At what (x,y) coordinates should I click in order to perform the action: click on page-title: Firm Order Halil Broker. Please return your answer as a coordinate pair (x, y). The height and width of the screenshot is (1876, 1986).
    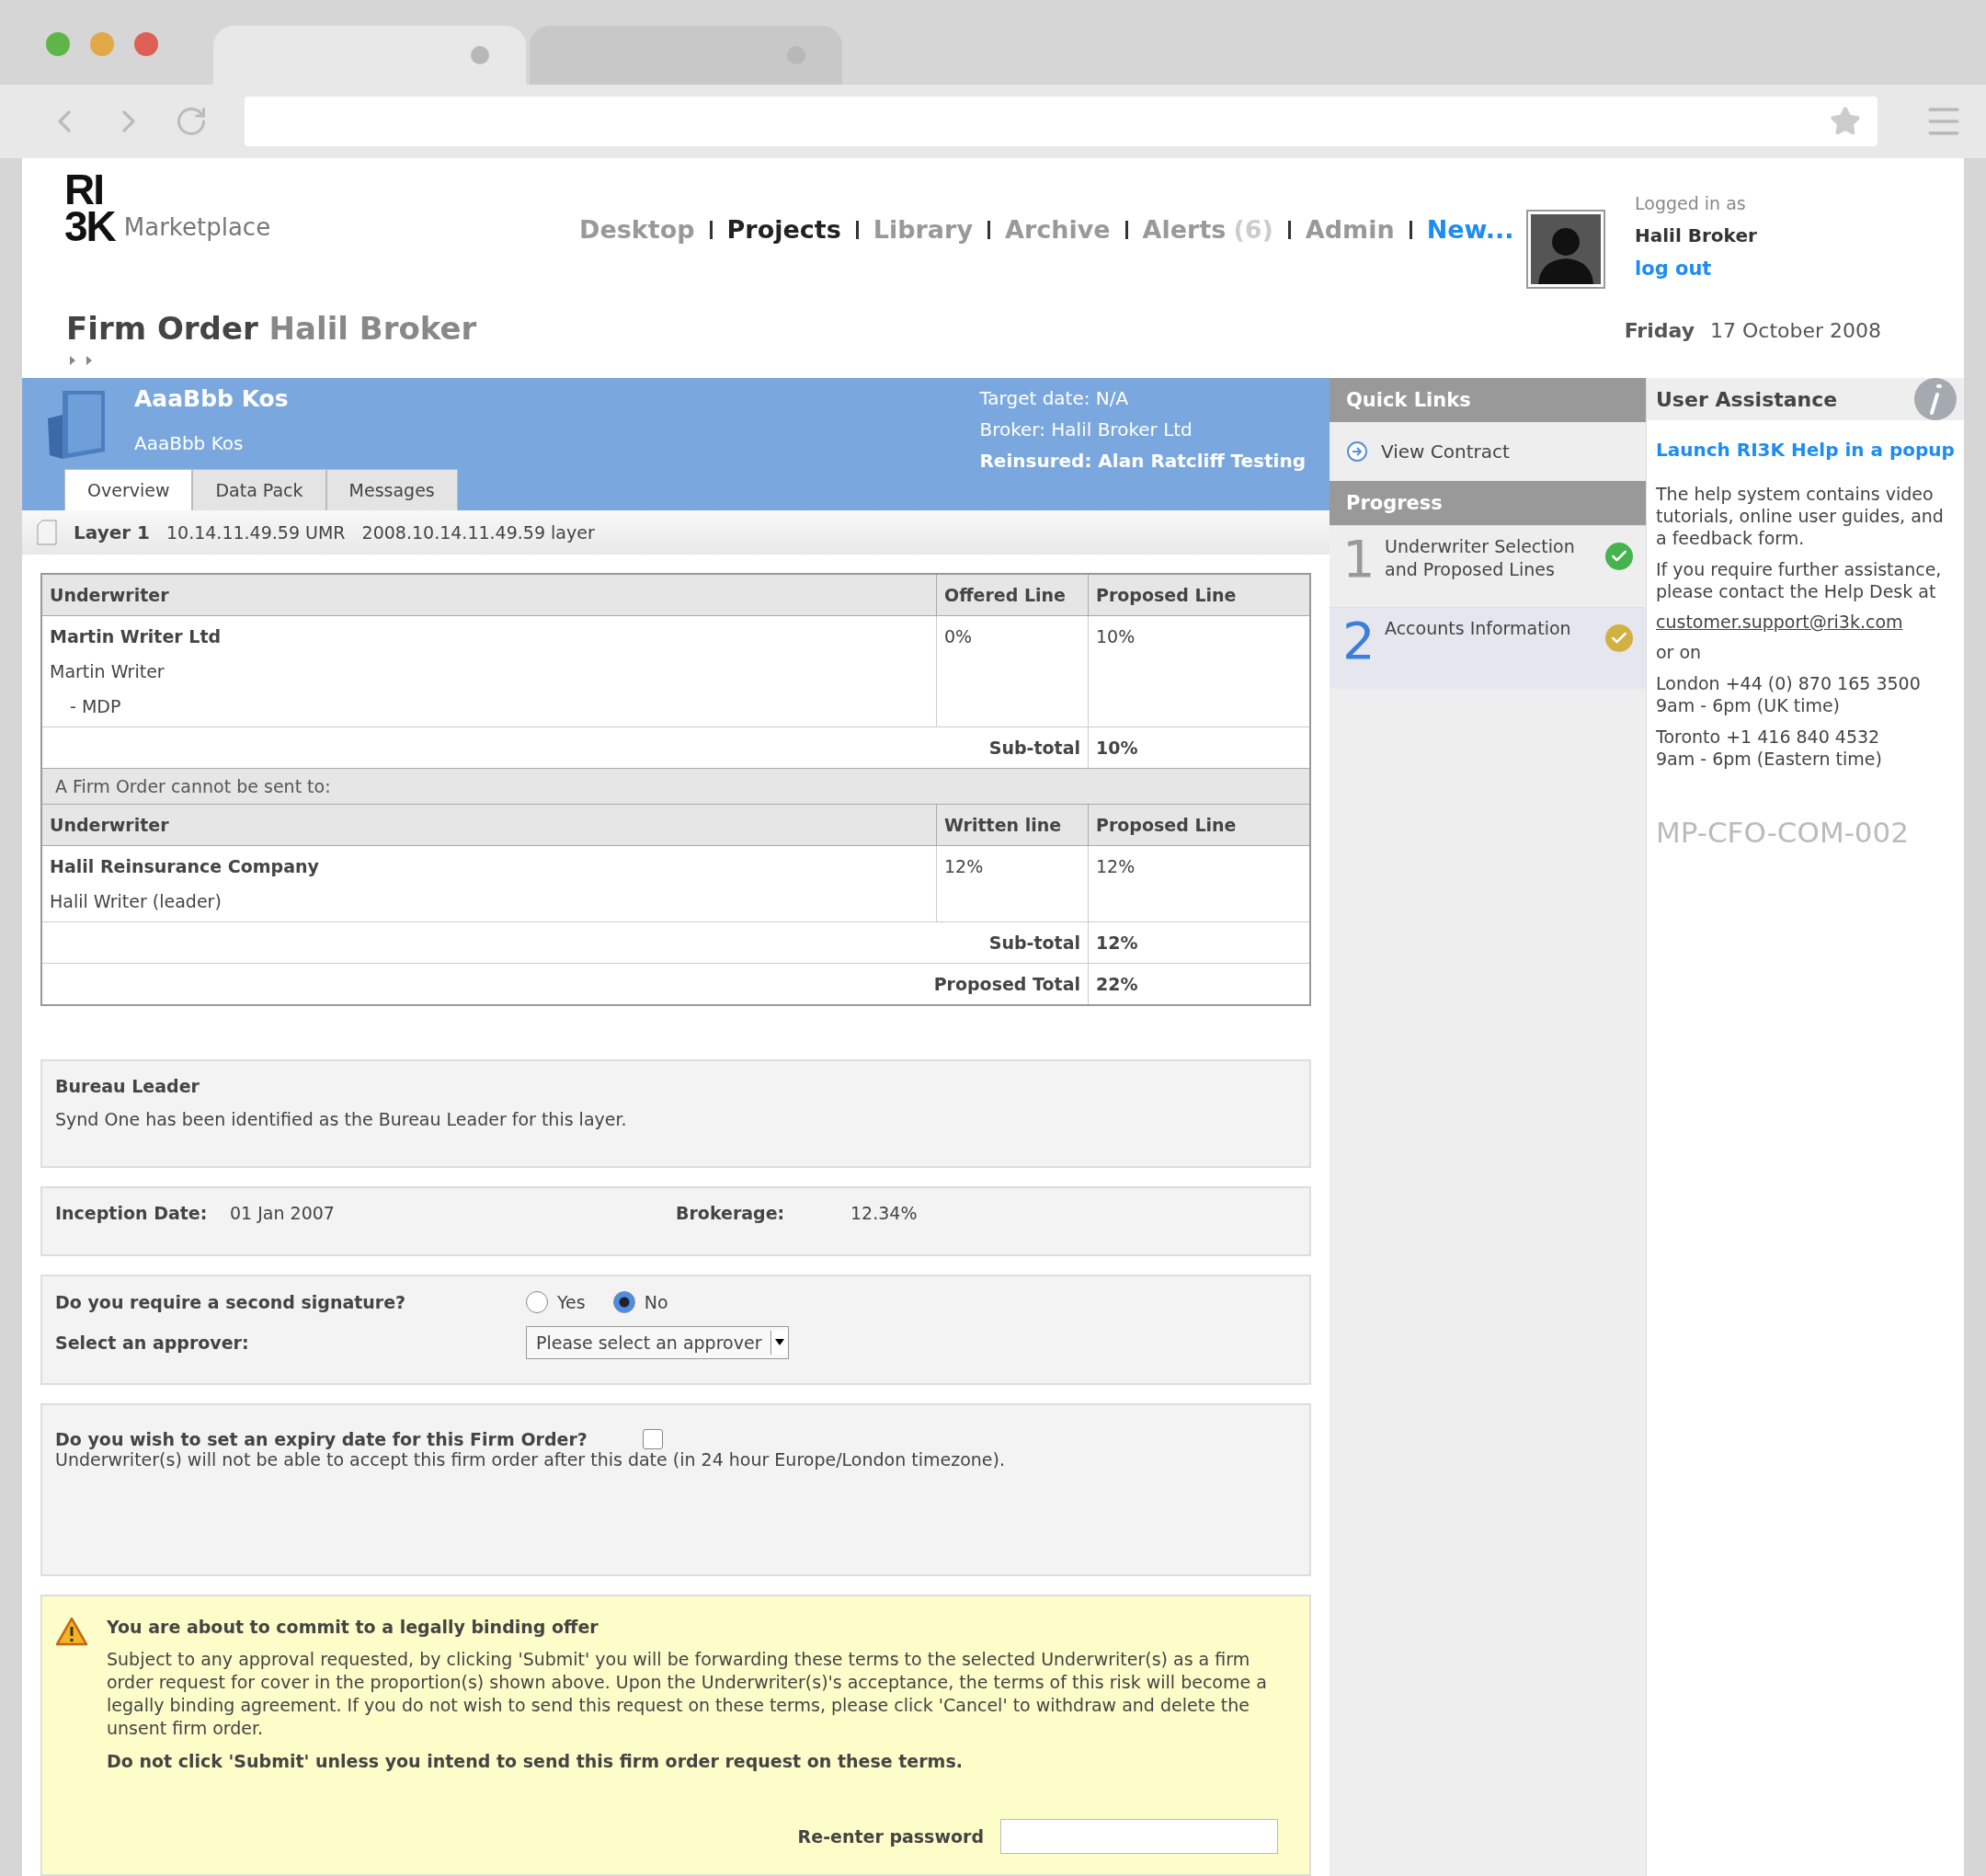
    Looking at the image, I should click on (271, 328).